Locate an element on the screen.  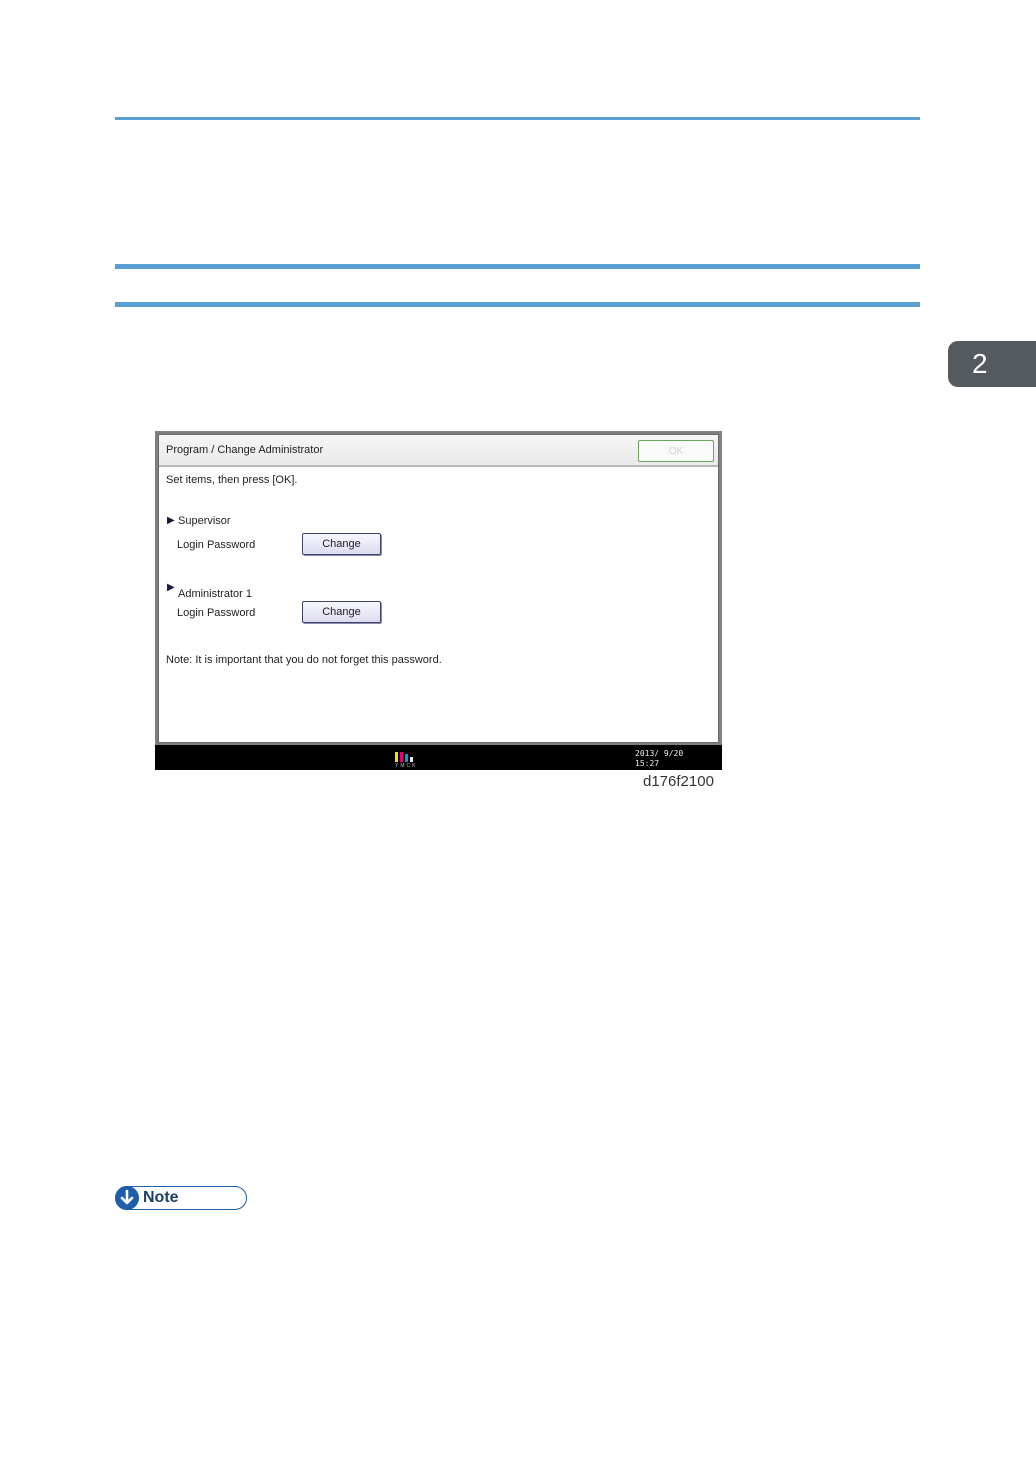
date-text: 2013/ 9/20 is located at coordinates (659, 753).